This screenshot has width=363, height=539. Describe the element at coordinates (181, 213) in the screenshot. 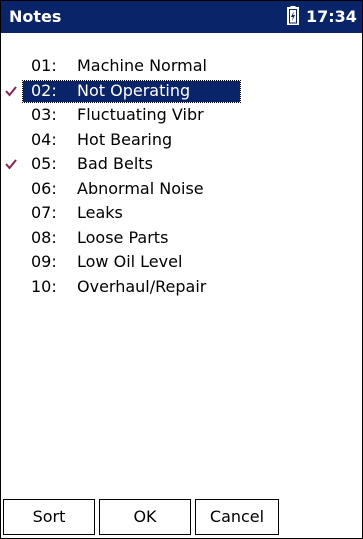

I see `note-item: 07: Leaks` at that location.